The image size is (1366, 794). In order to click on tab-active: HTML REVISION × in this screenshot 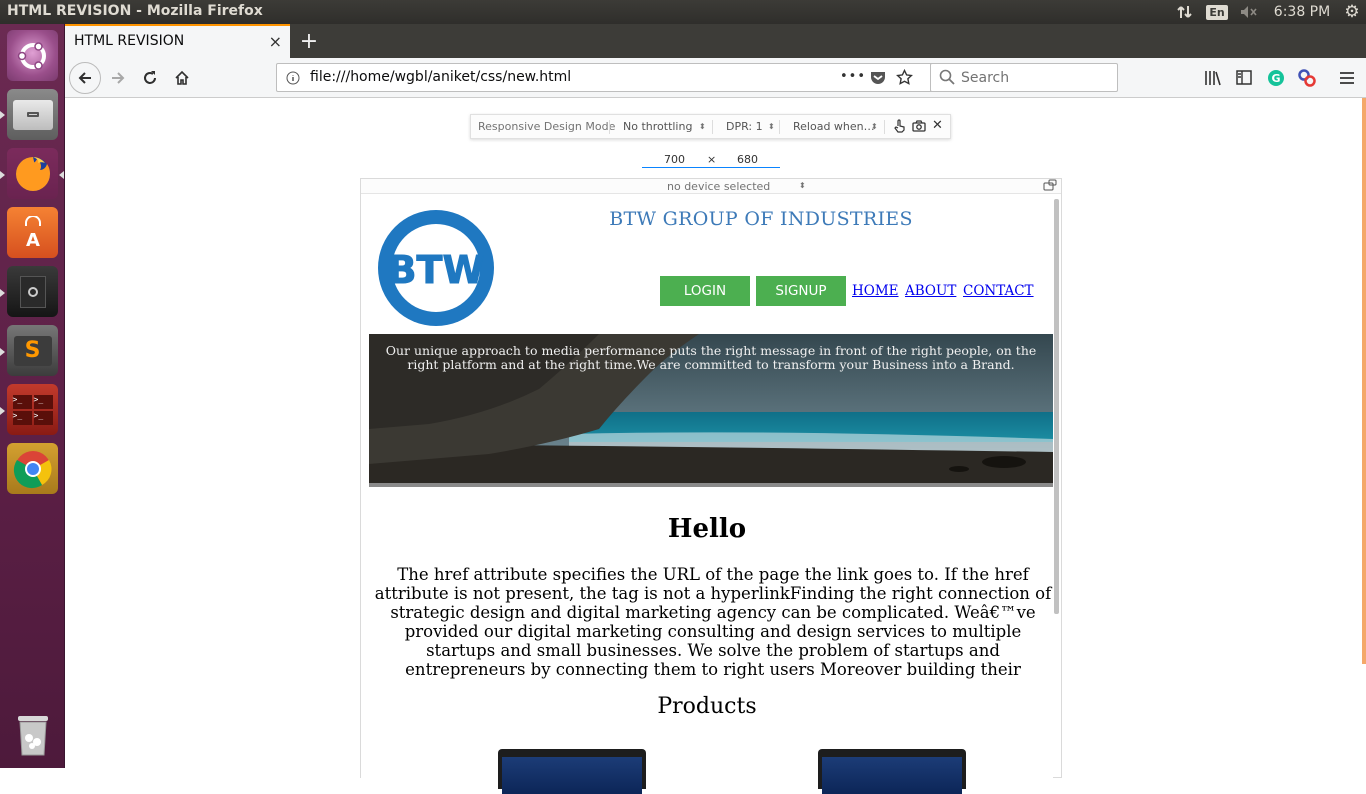, I will do `click(177, 41)`.